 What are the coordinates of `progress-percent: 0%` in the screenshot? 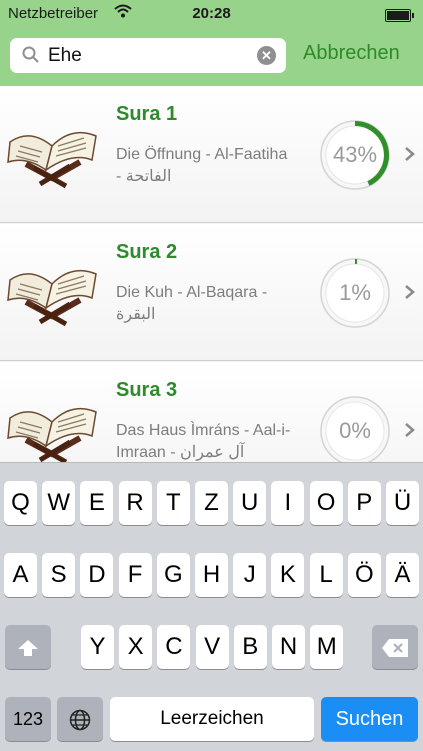 It's located at (355, 430).